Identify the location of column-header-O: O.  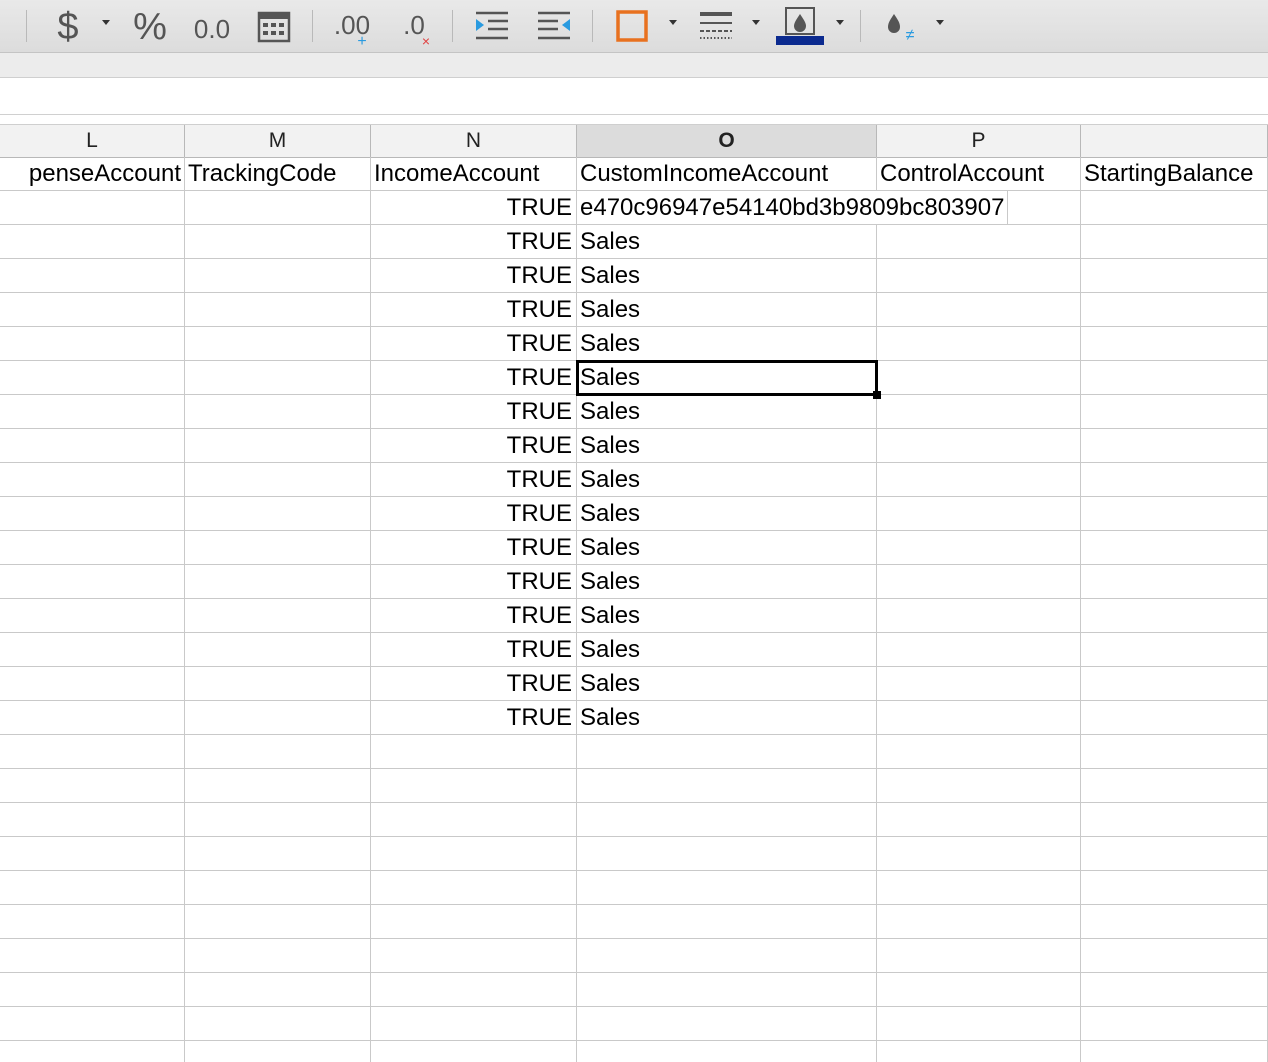
(727, 141).